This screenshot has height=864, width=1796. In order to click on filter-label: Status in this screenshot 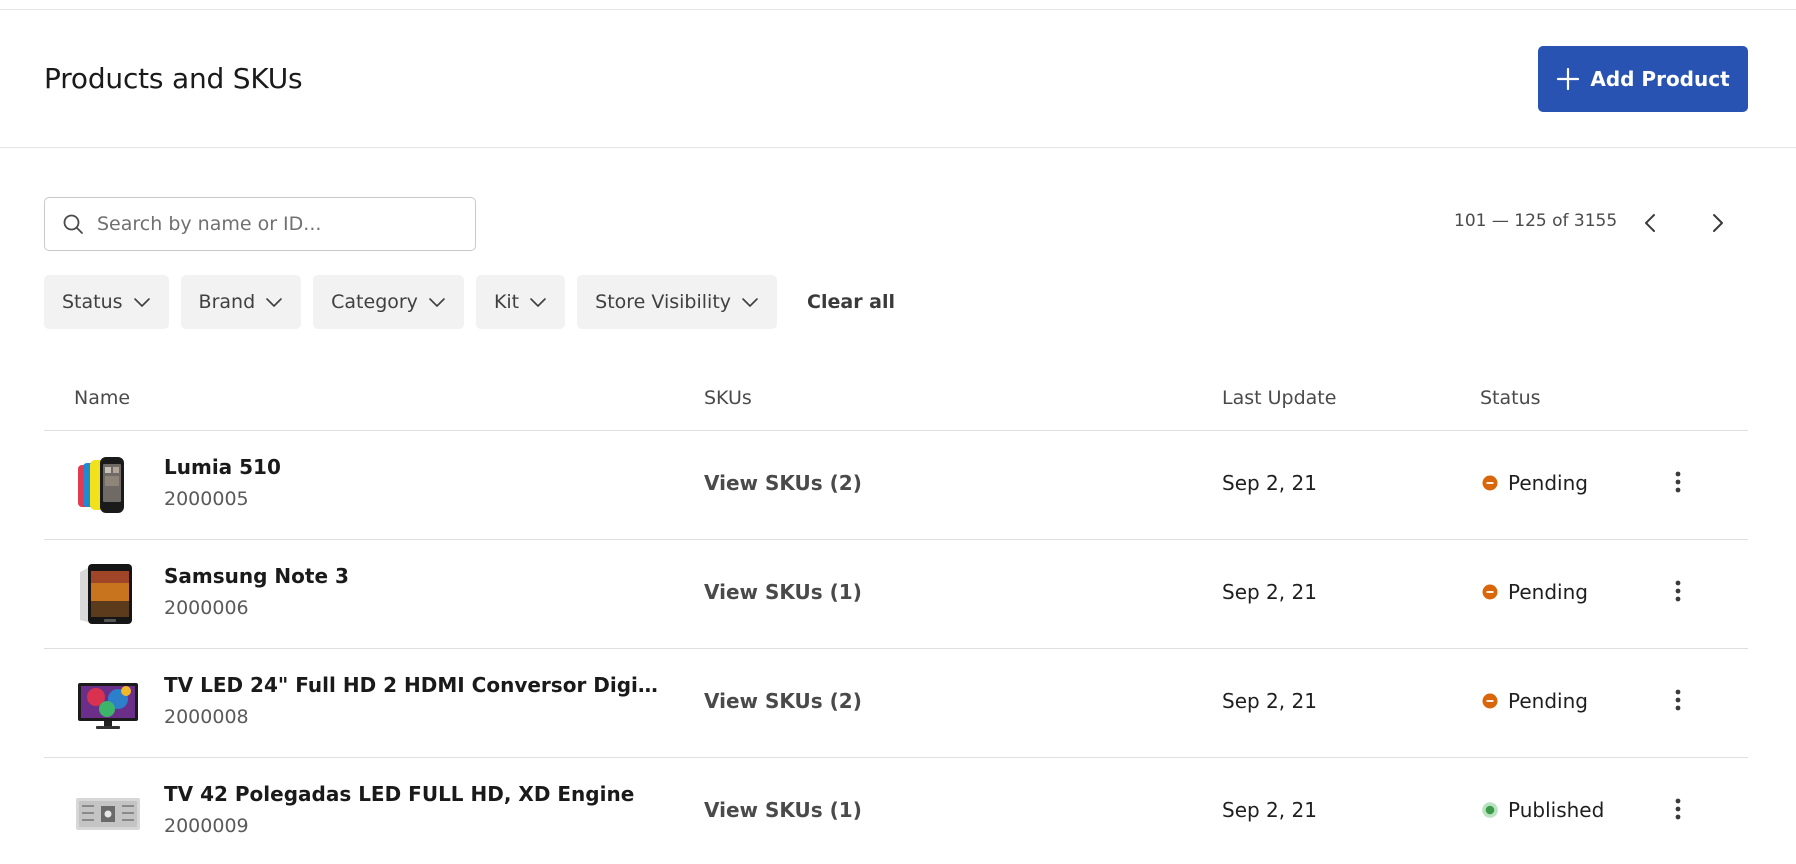, I will do `click(92, 302)`.